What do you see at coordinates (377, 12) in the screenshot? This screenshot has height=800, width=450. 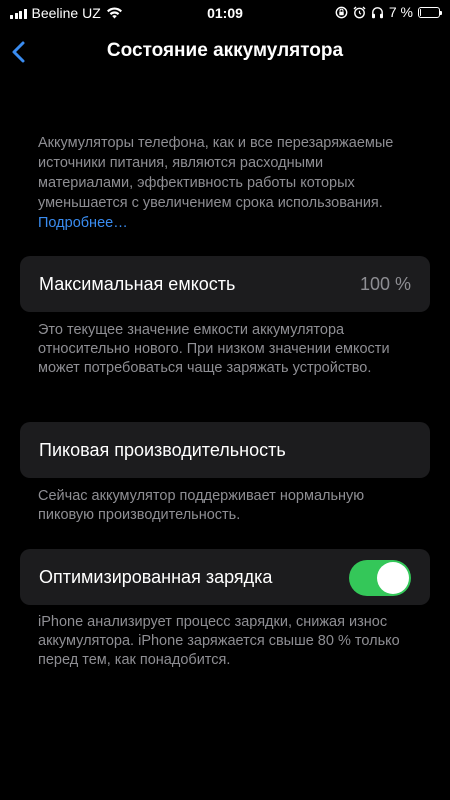 I see `headphones-icon` at bounding box center [377, 12].